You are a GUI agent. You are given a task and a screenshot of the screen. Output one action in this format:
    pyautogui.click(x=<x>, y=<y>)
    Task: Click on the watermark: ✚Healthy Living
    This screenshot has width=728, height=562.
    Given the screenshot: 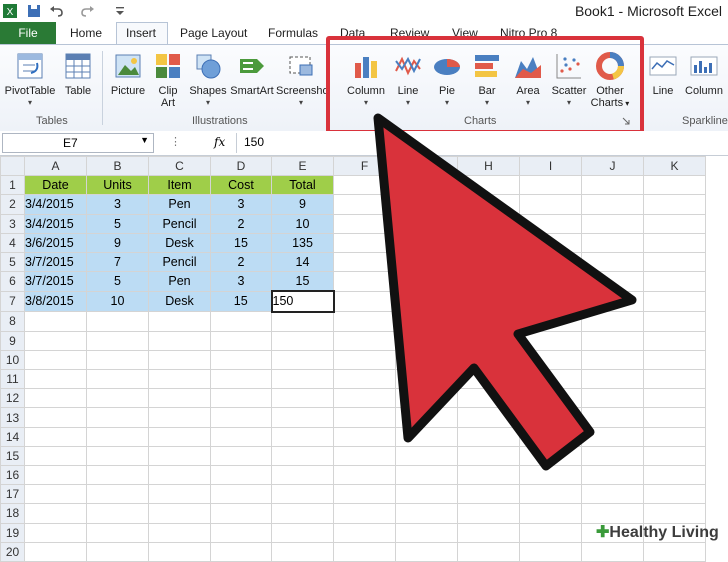 What is the action you would take?
    pyautogui.click(x=657, y=532)
    